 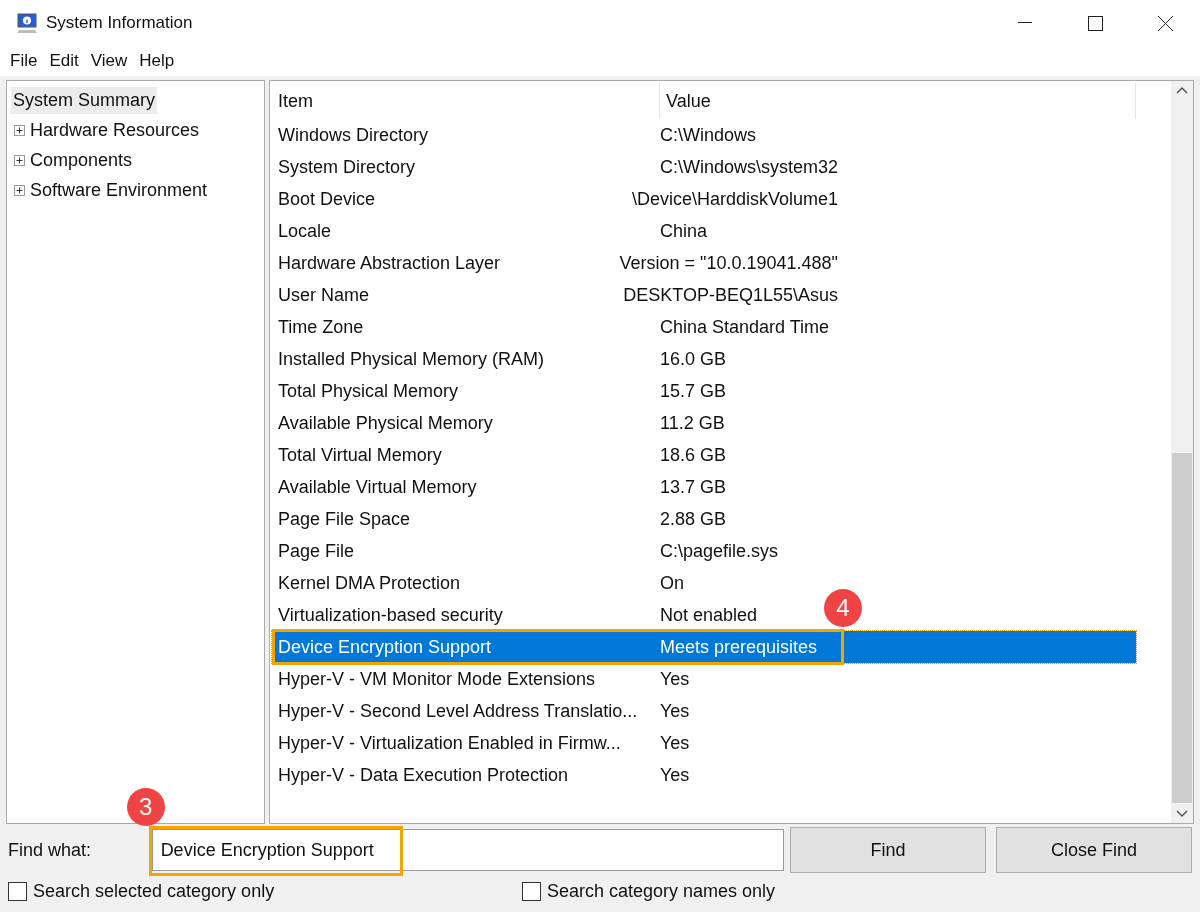 What do you see at coordinates (119, 23) in the screenshot?
I see `window-title: System Information` at bounding box center [119, 23].